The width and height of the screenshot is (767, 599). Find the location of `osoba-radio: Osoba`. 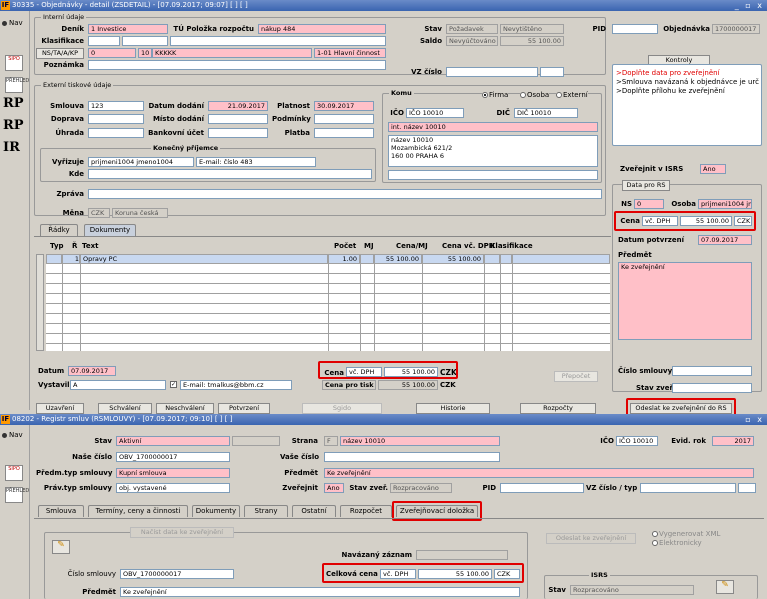

osoba-radio: Osoba is located at coordinates (535, 95).